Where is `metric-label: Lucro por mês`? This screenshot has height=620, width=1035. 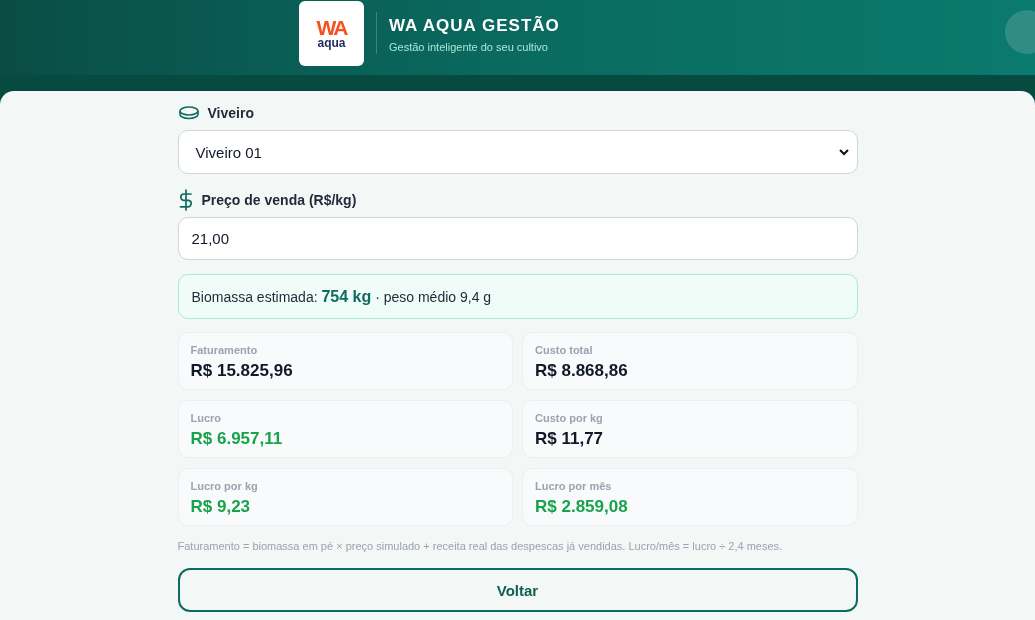
metric-label: Lucro por mês is located at coordinates (573, 486).